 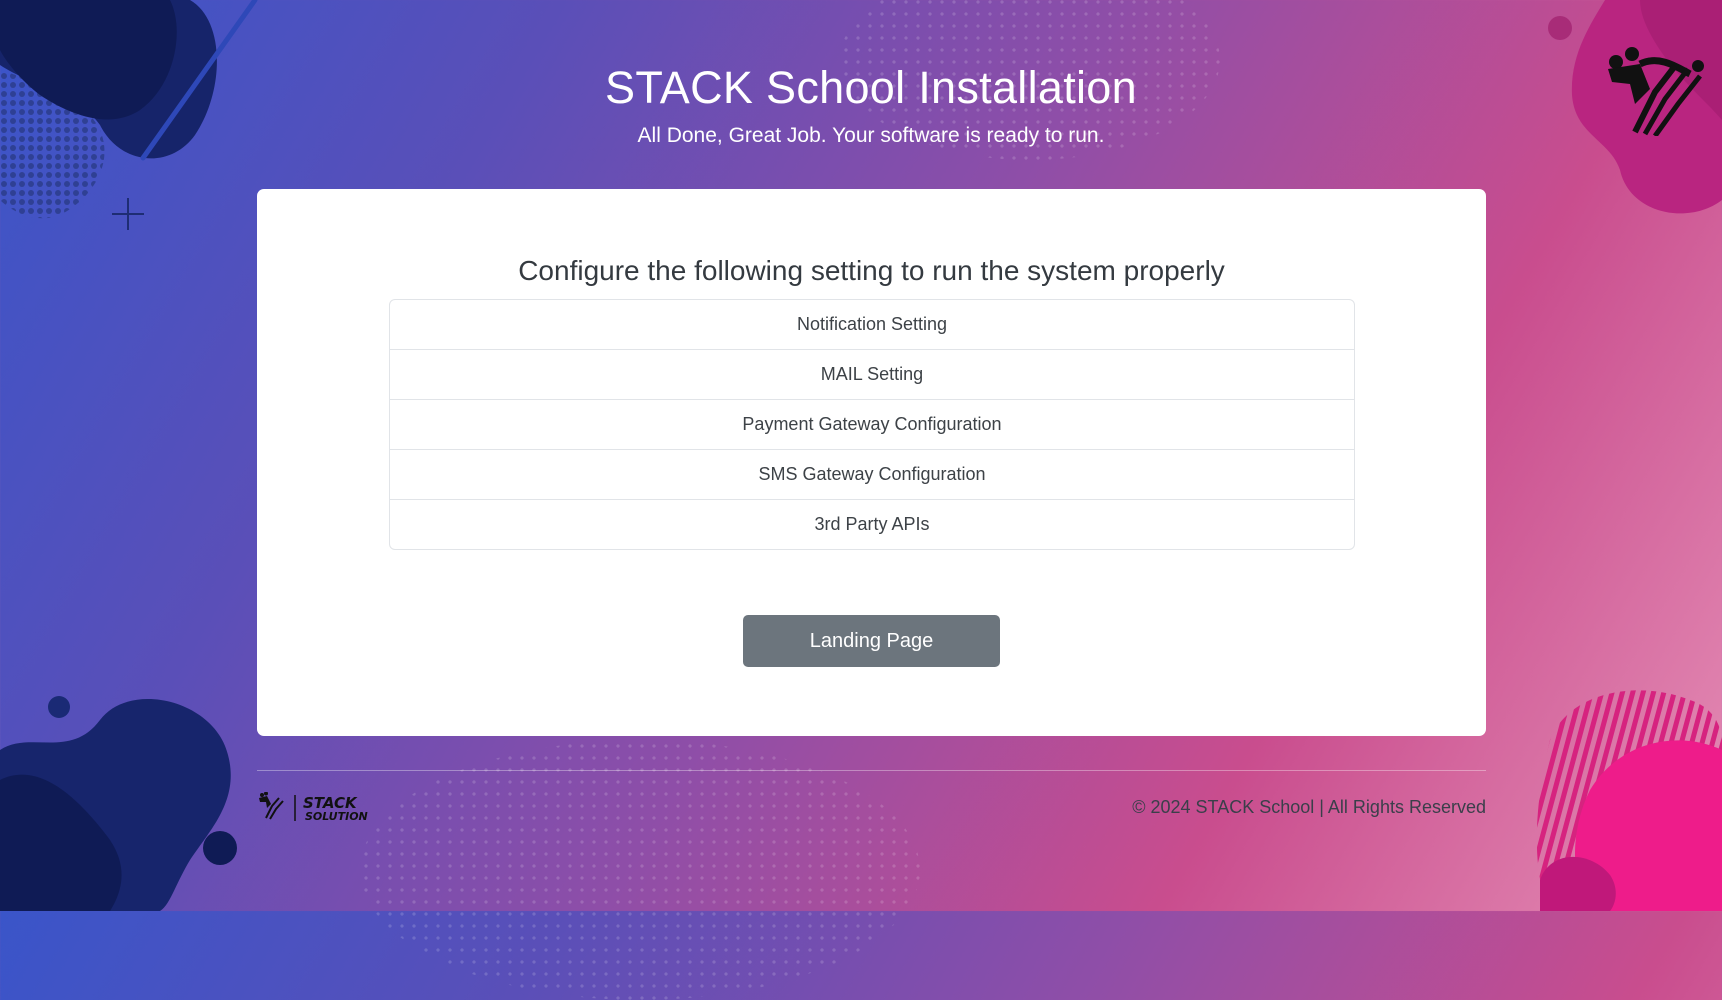 What do you see at coordinates (640, 870) in the screenshot?
I see `background-dots` at bounding box center [640, 870].